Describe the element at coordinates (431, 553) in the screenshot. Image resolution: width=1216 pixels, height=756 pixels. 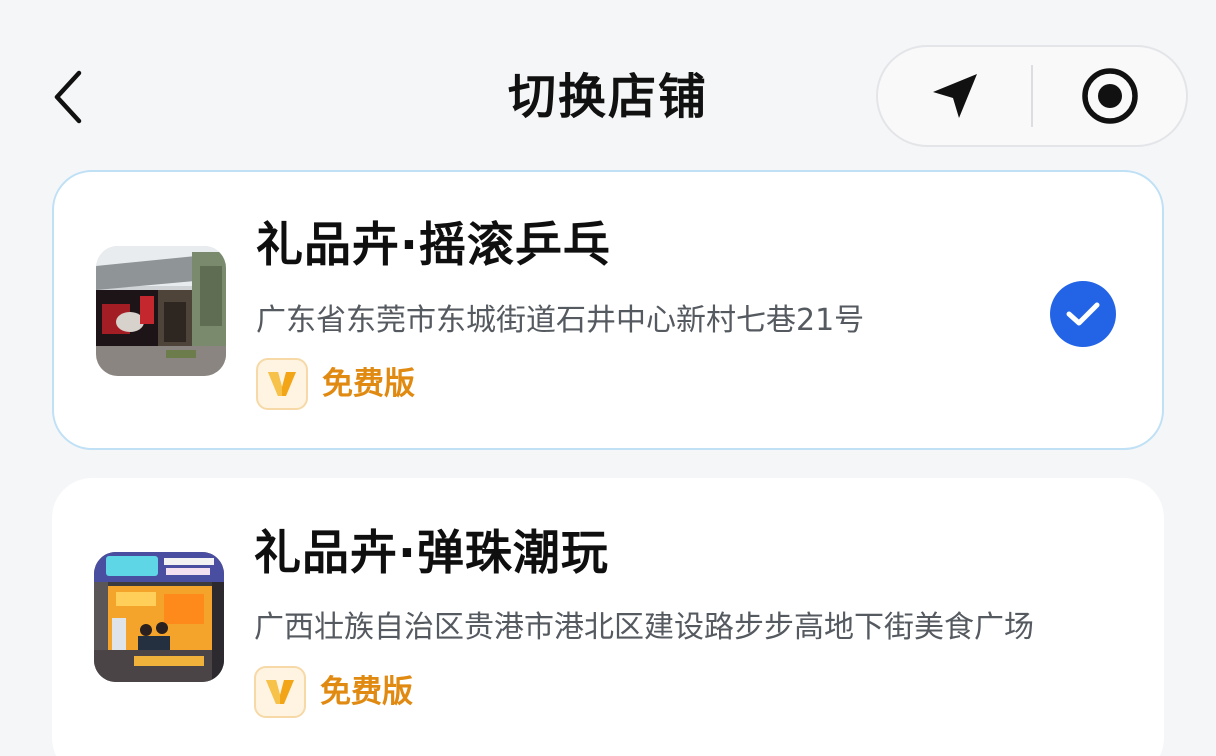
I see `store-name: 礼品卉·弹珠潮玩` at that location.